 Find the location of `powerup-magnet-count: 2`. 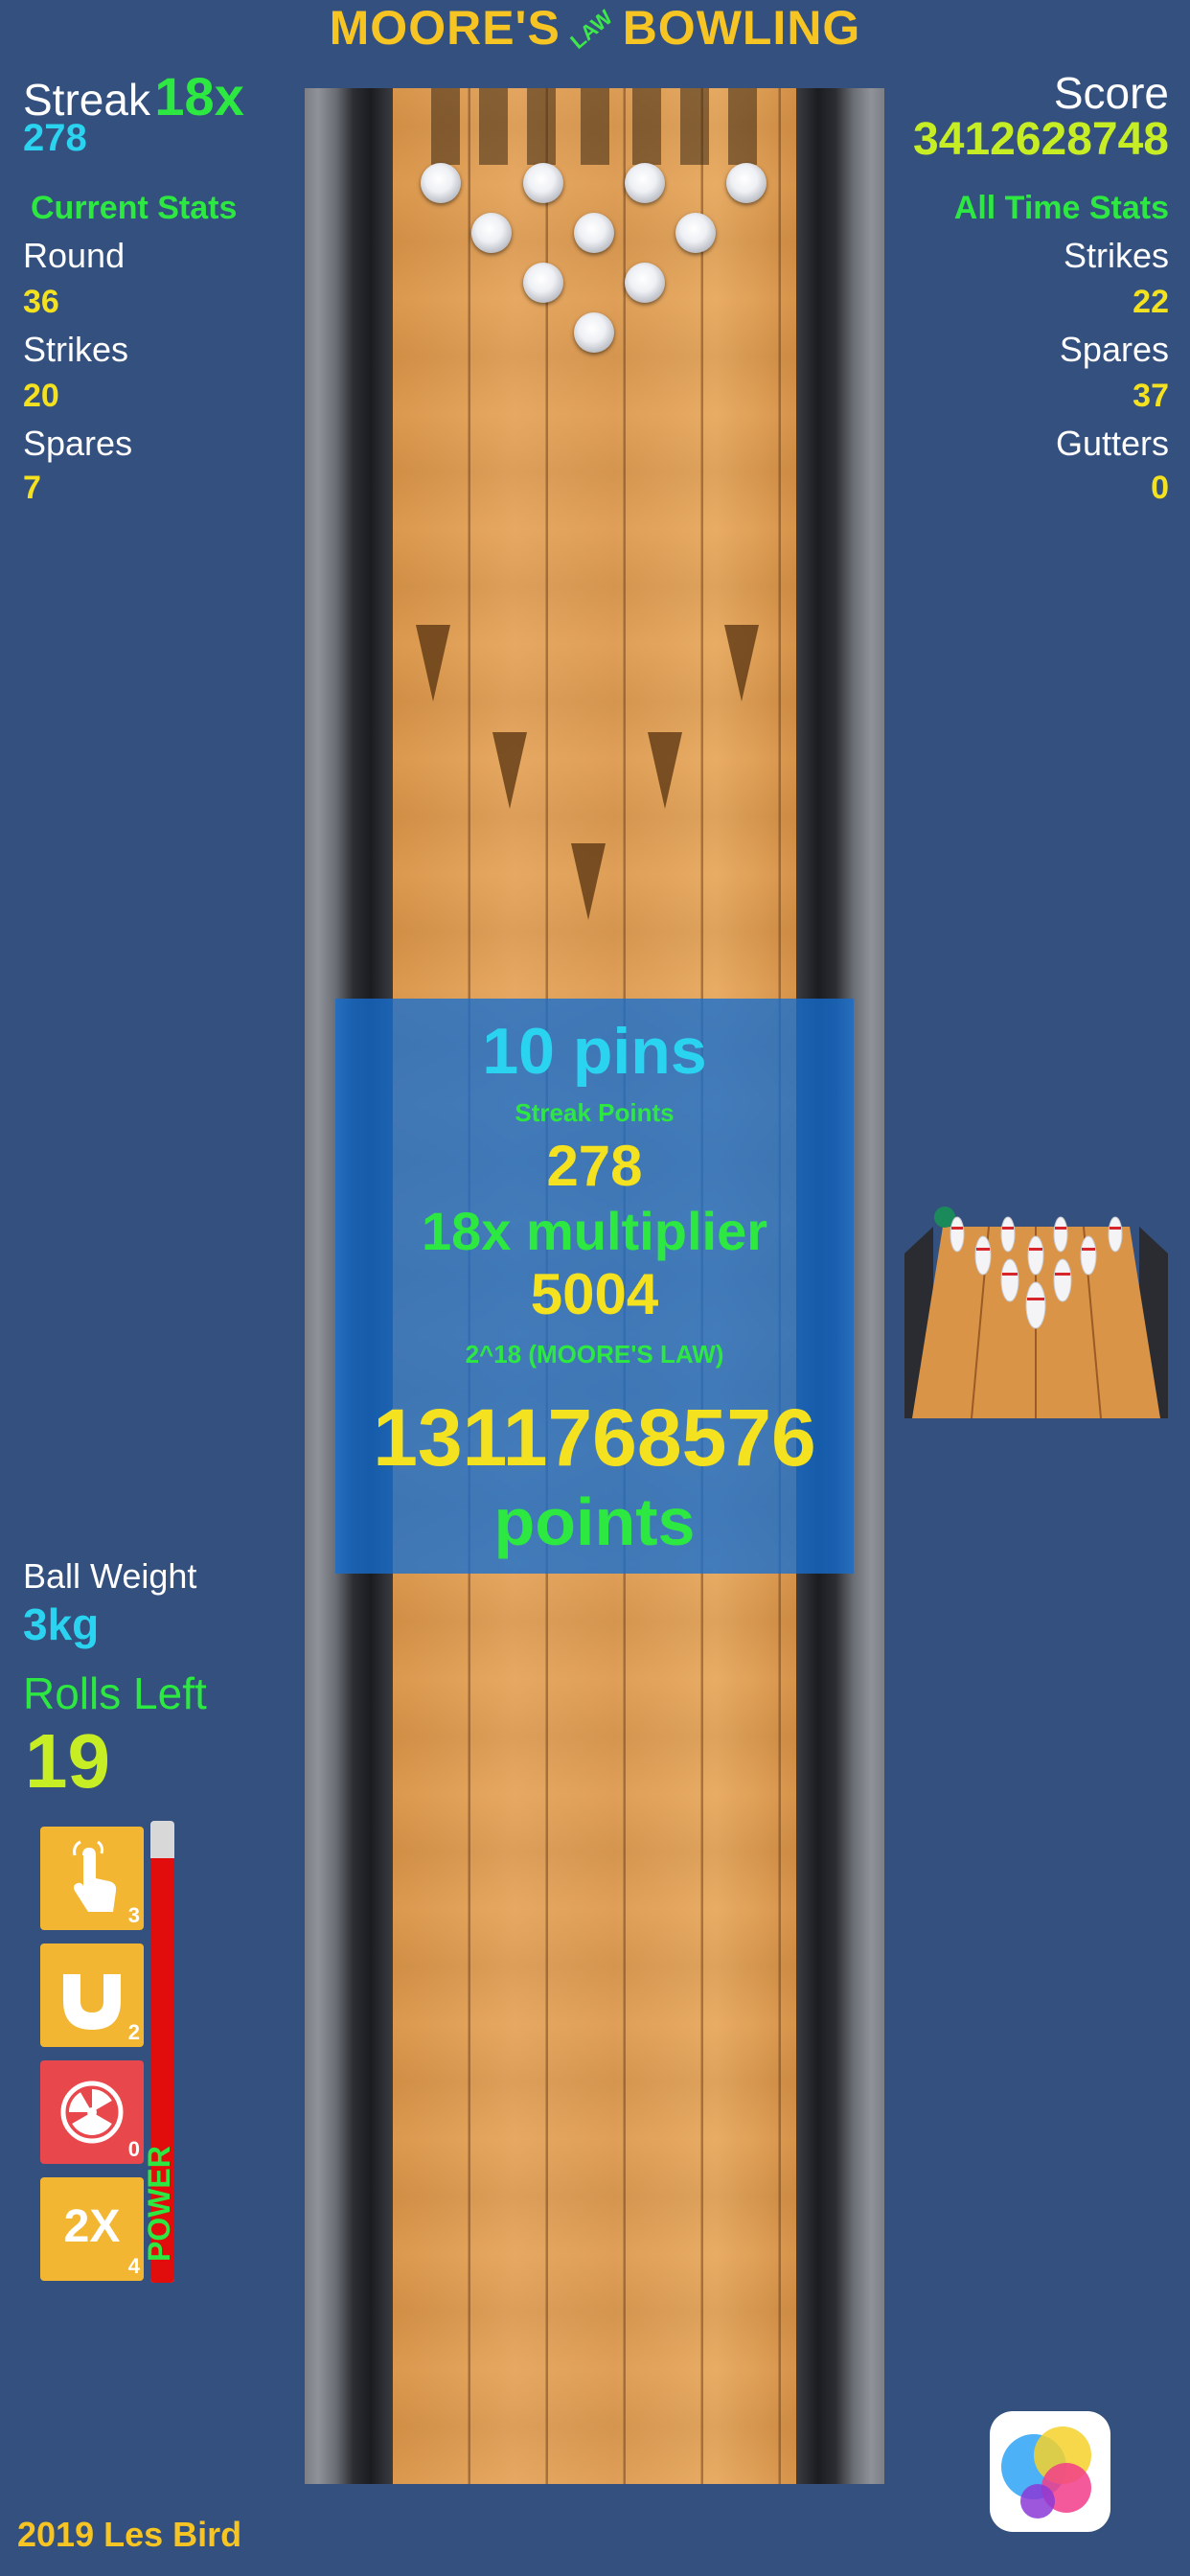

powerup-magnet-count: 2 is located at coordinates (133, 2032).